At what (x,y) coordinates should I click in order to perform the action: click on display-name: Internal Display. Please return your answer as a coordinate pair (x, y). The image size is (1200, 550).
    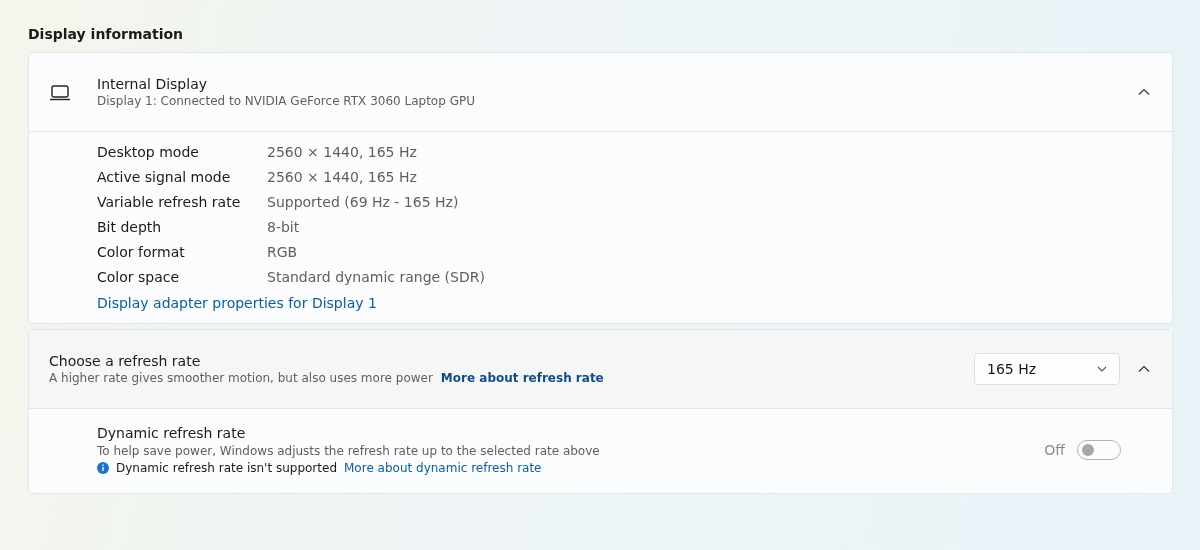
    Looking at the image, I should click on (152, 84).